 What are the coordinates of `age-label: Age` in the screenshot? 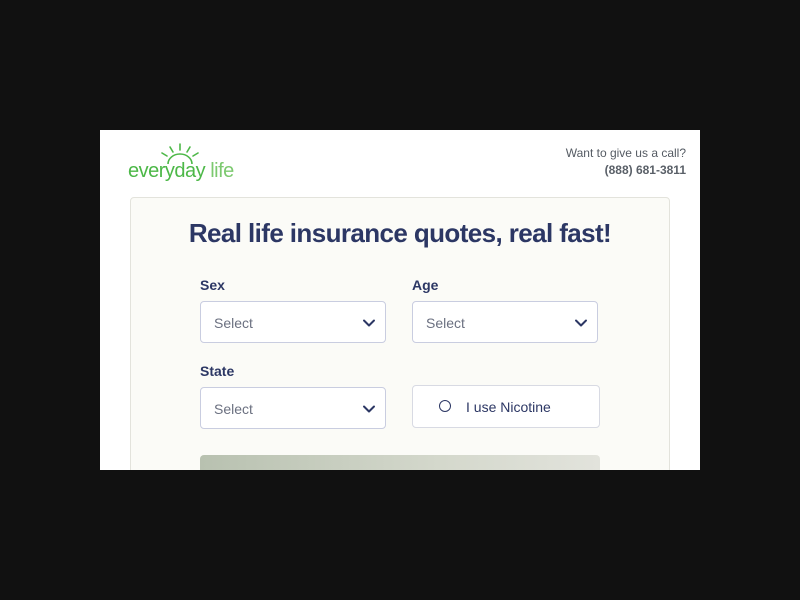 It's located at (425, 285).